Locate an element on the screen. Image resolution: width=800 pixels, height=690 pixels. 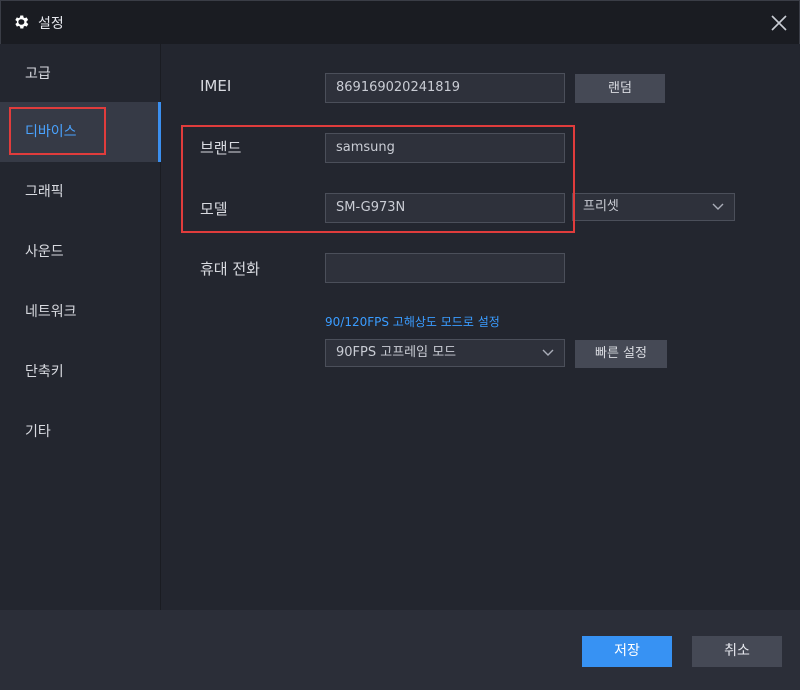
fps-select: 90FPS 고프레임 모드 is located at coordinates (445, 353).